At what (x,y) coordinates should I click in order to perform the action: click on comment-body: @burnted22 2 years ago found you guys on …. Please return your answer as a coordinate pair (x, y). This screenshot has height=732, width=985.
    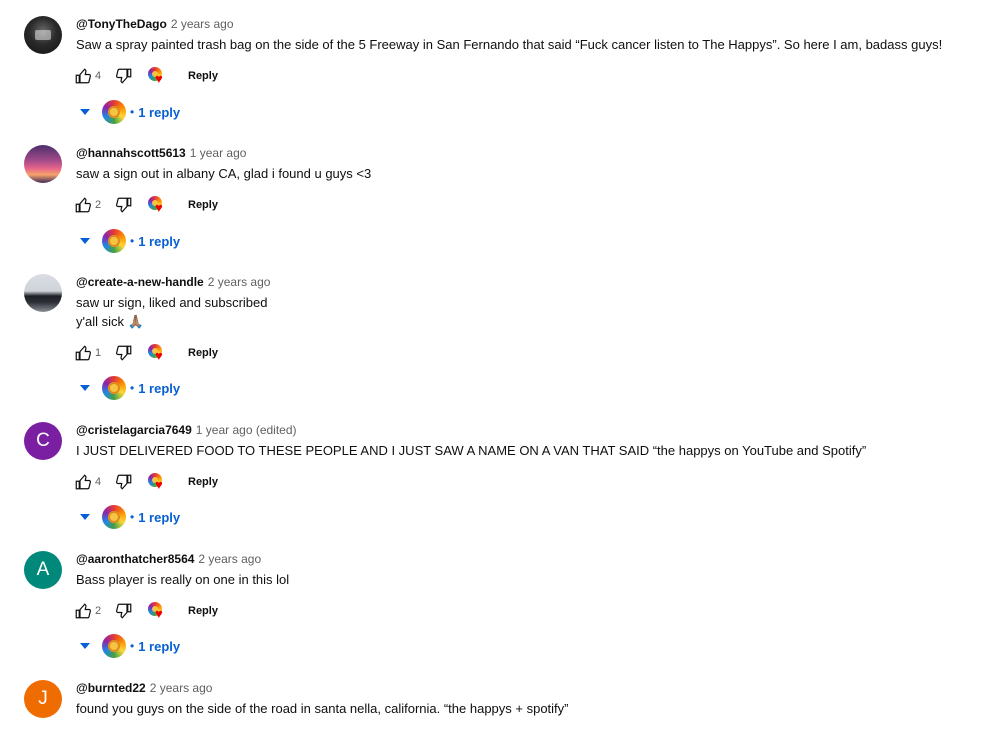
    Looking at the image, I should click on (520, 699).